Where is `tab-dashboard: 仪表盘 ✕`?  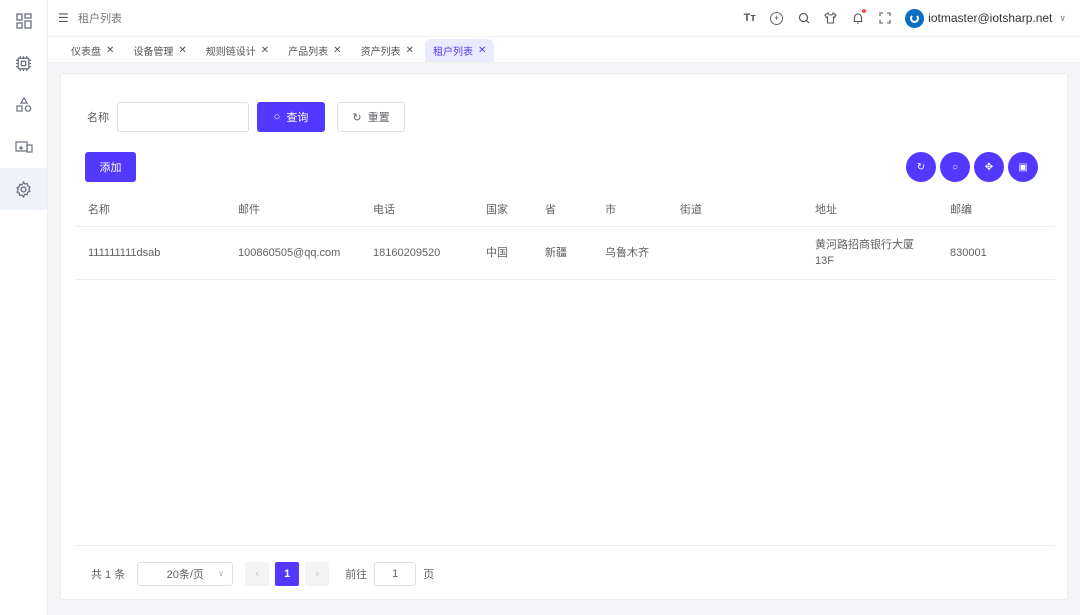 tab-dashboard: 仪表盘 ✕ is located at coordinates (92, 50).